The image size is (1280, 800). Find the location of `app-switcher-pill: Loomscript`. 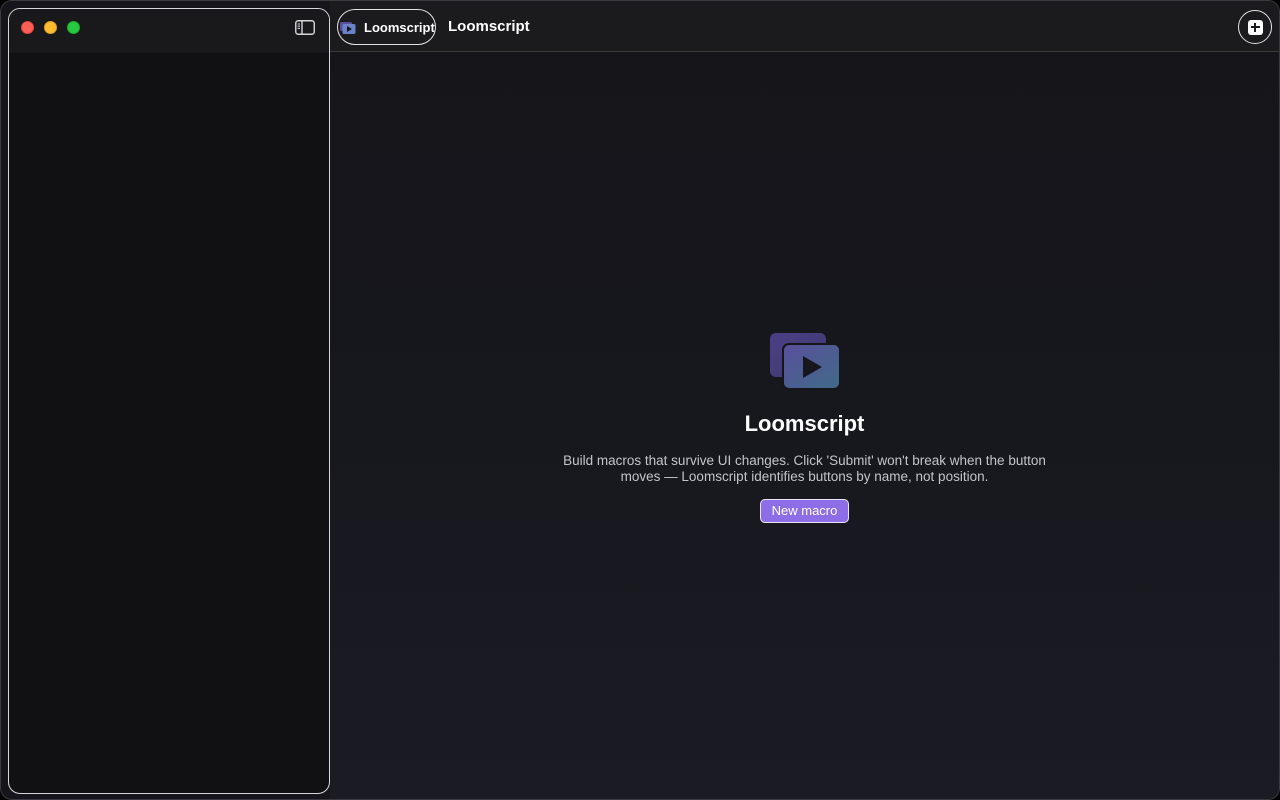

app-switcher-pill: Loomscript is located at coordinates (386, 27).